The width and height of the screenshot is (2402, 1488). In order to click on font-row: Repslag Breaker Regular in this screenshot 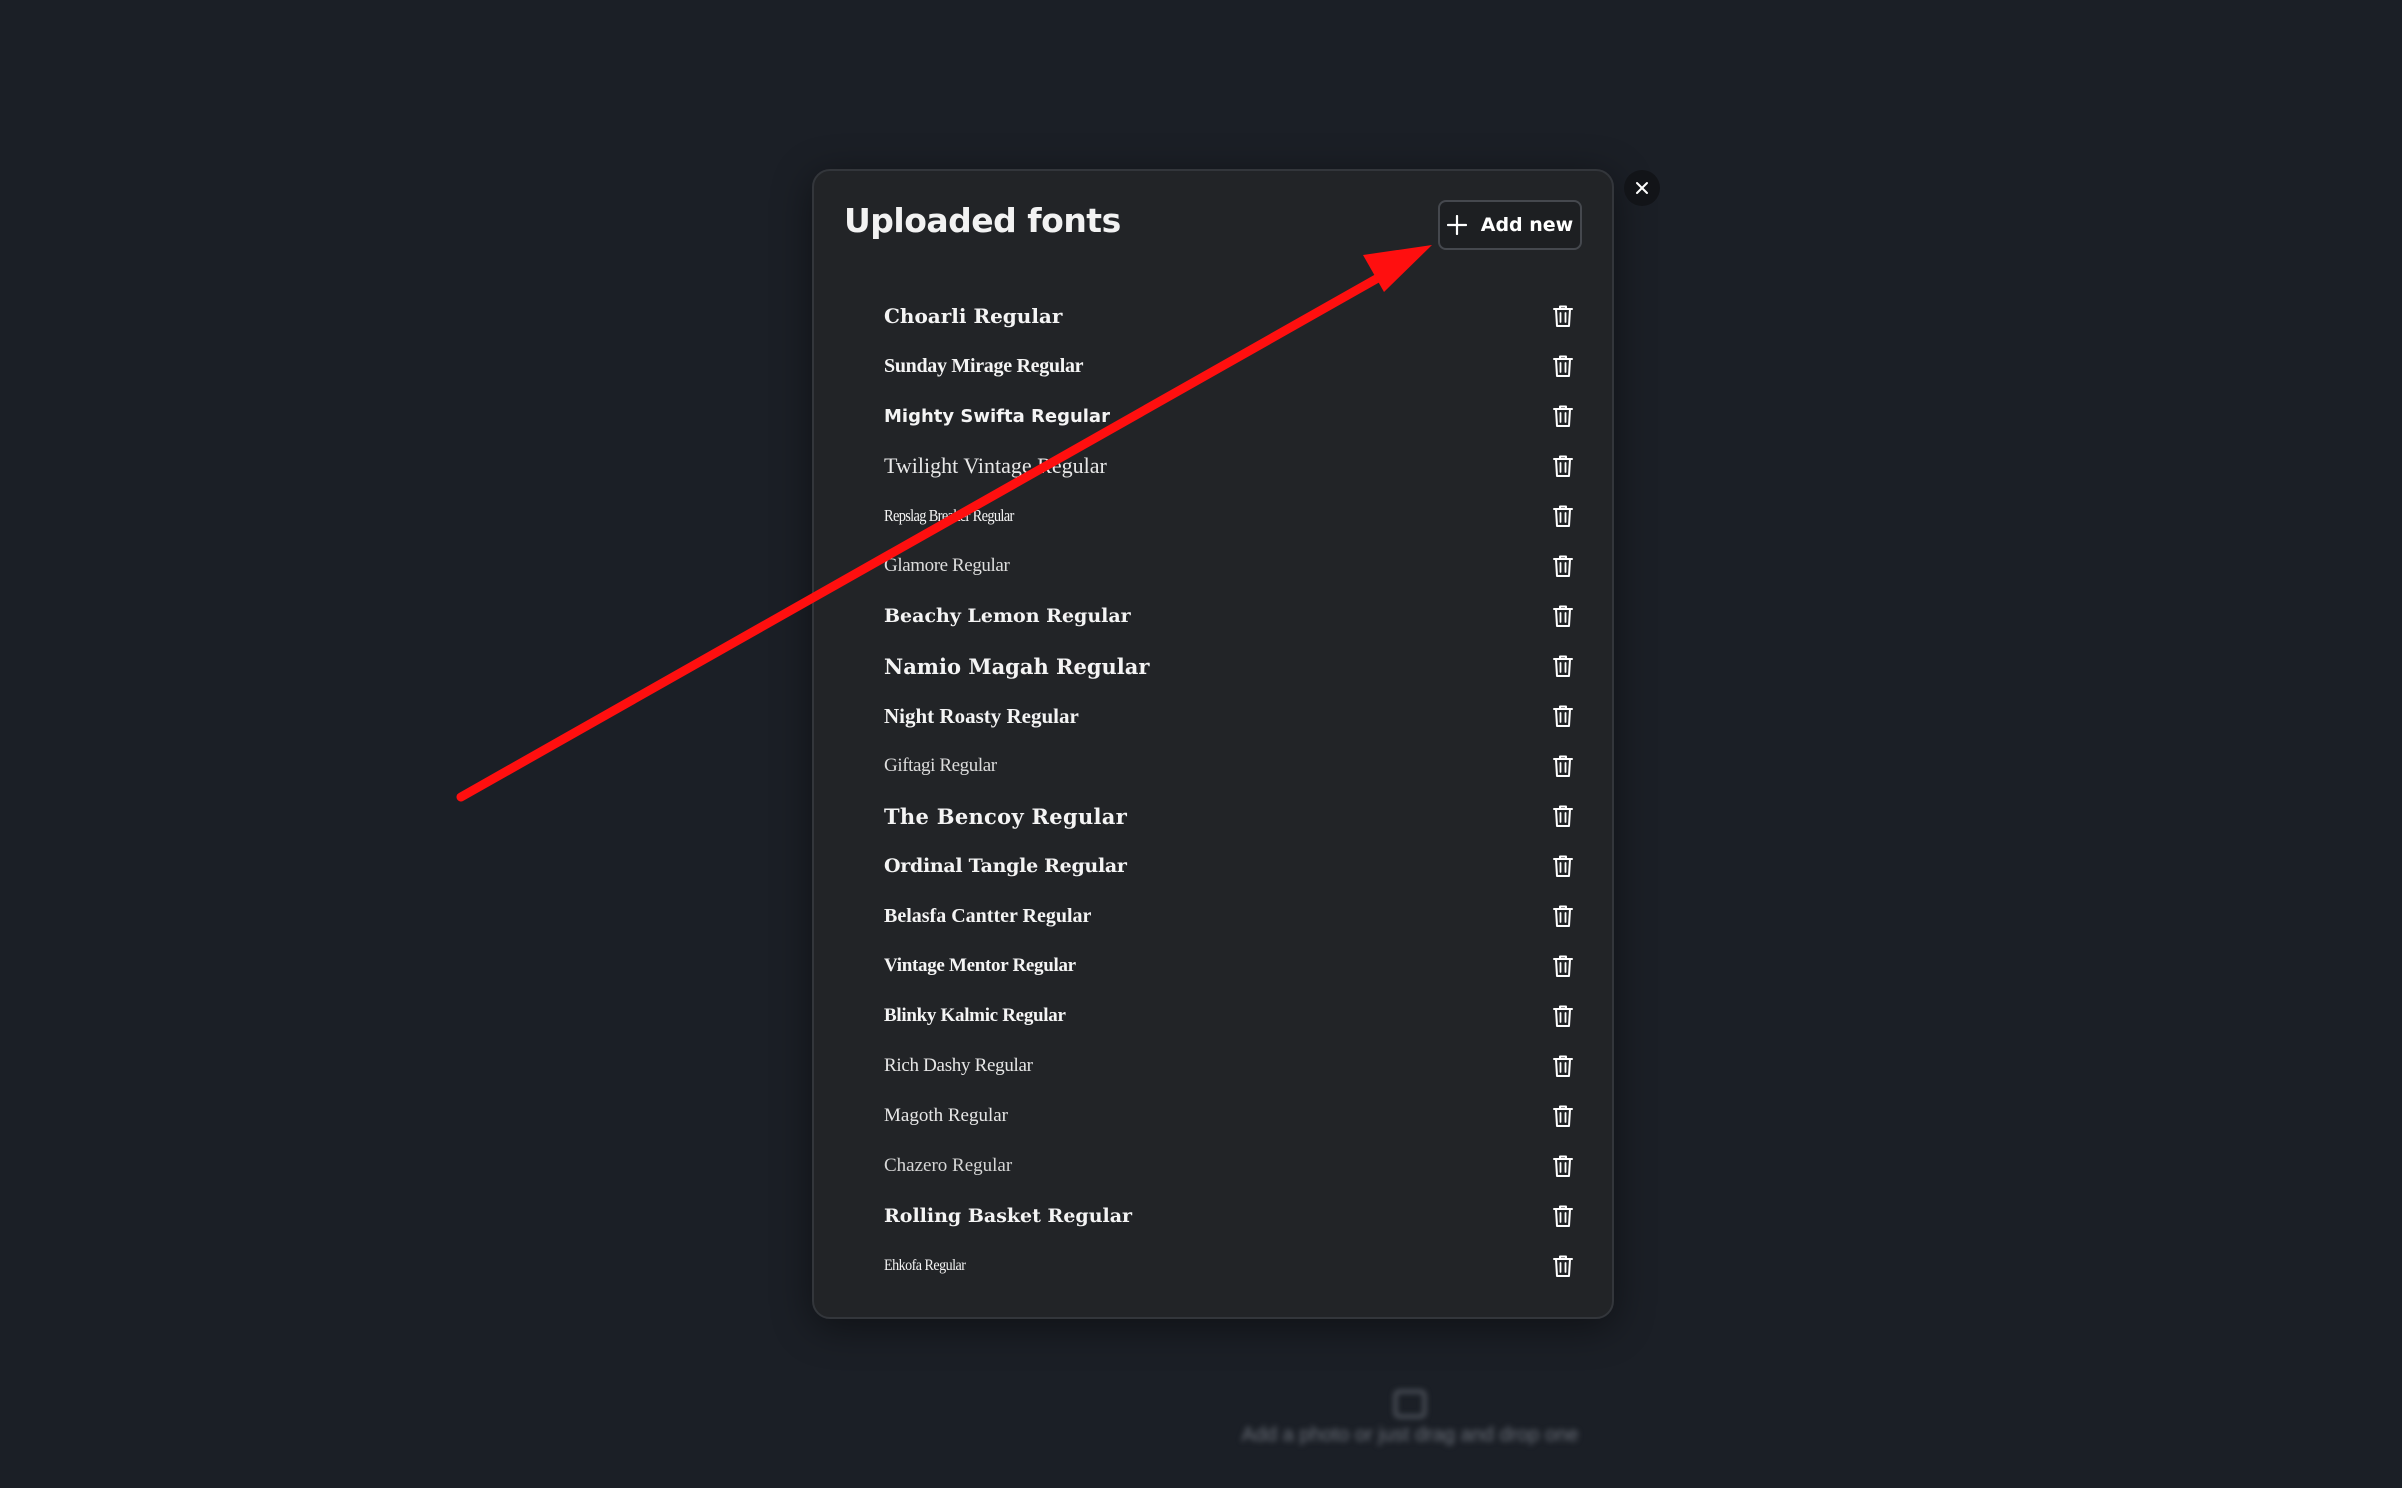, I will do `click(1213, 516)`.